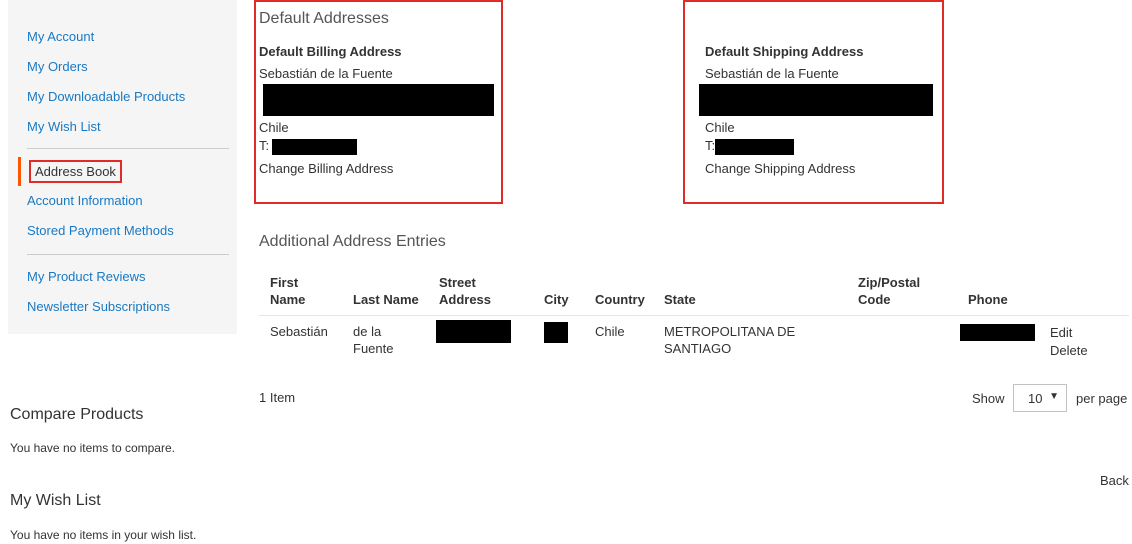 This screenshot has height=544, width=1132. I want to click on back-link: Back, so click(1114, 480).